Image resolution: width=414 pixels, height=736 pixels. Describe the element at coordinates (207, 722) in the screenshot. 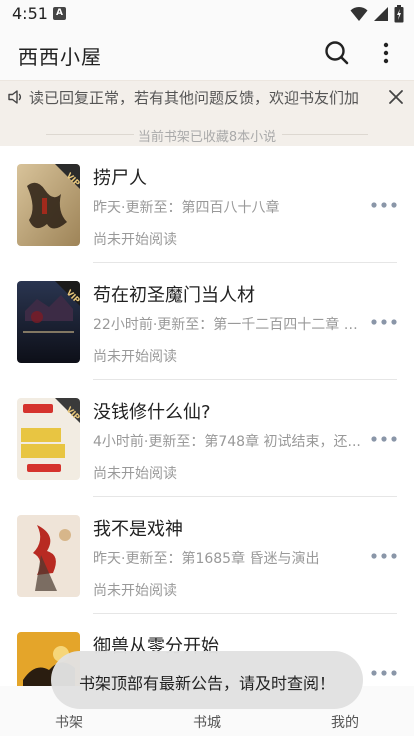

I see `tab-bookstore: 书城` at that location.